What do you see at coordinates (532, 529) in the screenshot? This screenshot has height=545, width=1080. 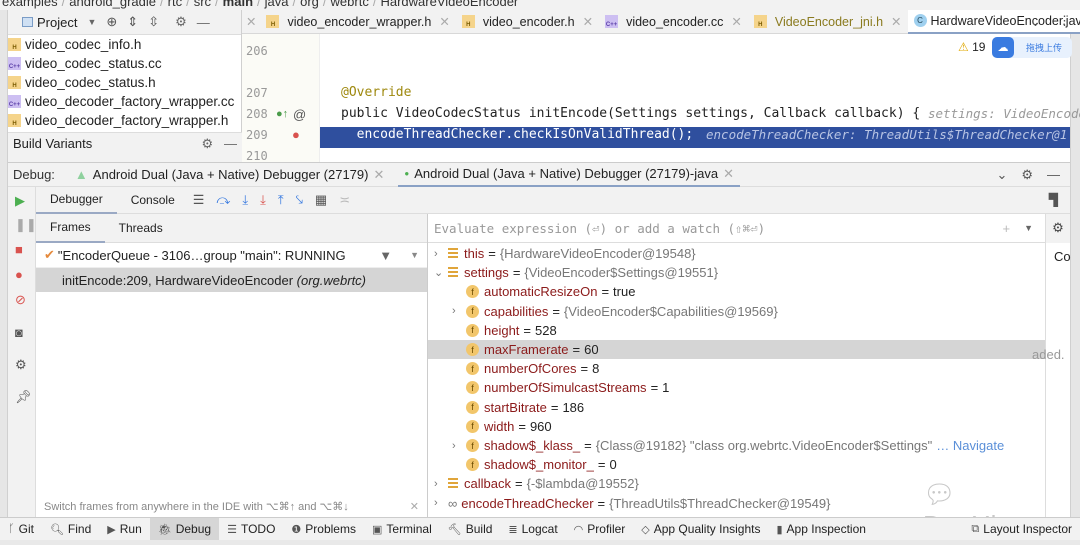 I see `toolwindow-logcat: ≣ Logcat` at bounding box center [532, 529].